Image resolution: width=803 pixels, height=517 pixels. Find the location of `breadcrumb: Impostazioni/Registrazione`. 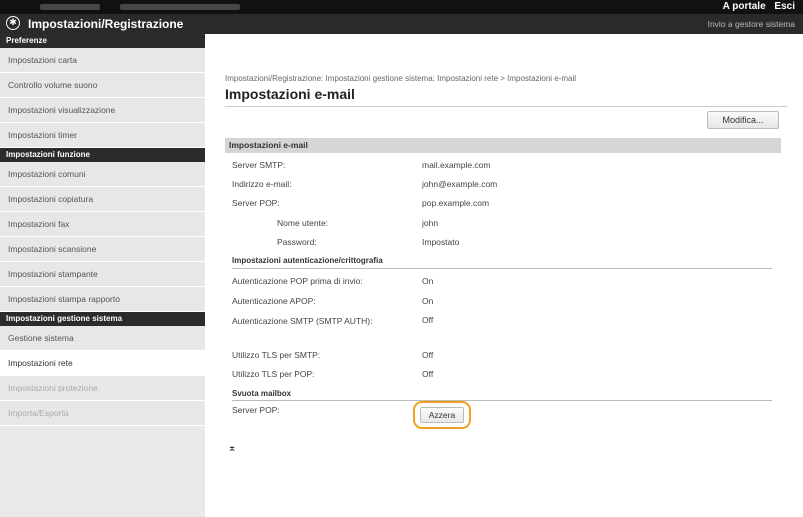

breadcrumb: Impostazioni/Registrazione is located at coordinates (401, 78).